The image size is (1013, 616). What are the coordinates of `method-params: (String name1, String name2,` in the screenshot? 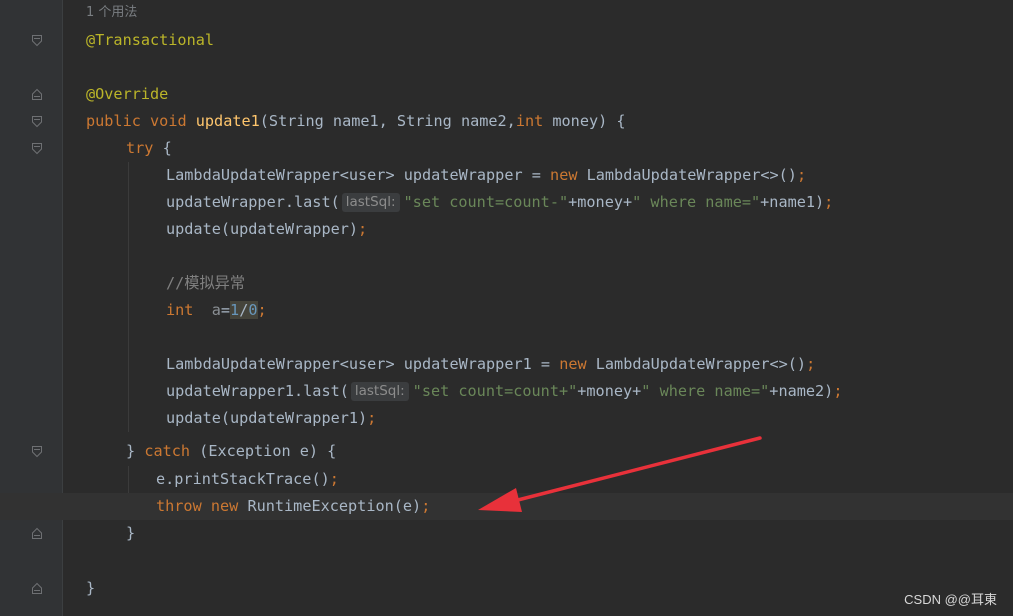 It's located at (387, 121).